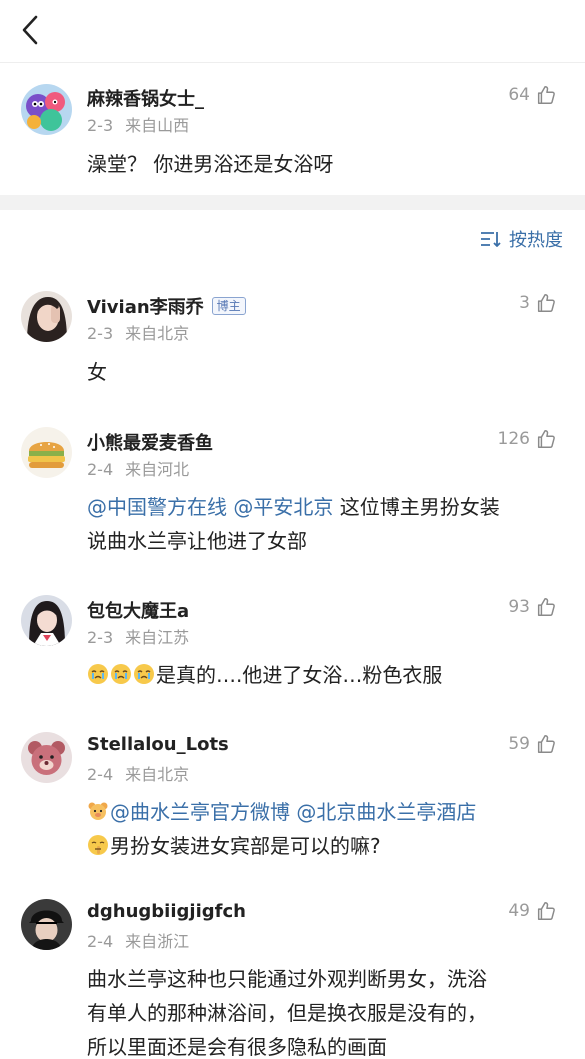 This screenshot has width=585, height=1059. I want to click on location: 来自江苏, so click(157, 637).